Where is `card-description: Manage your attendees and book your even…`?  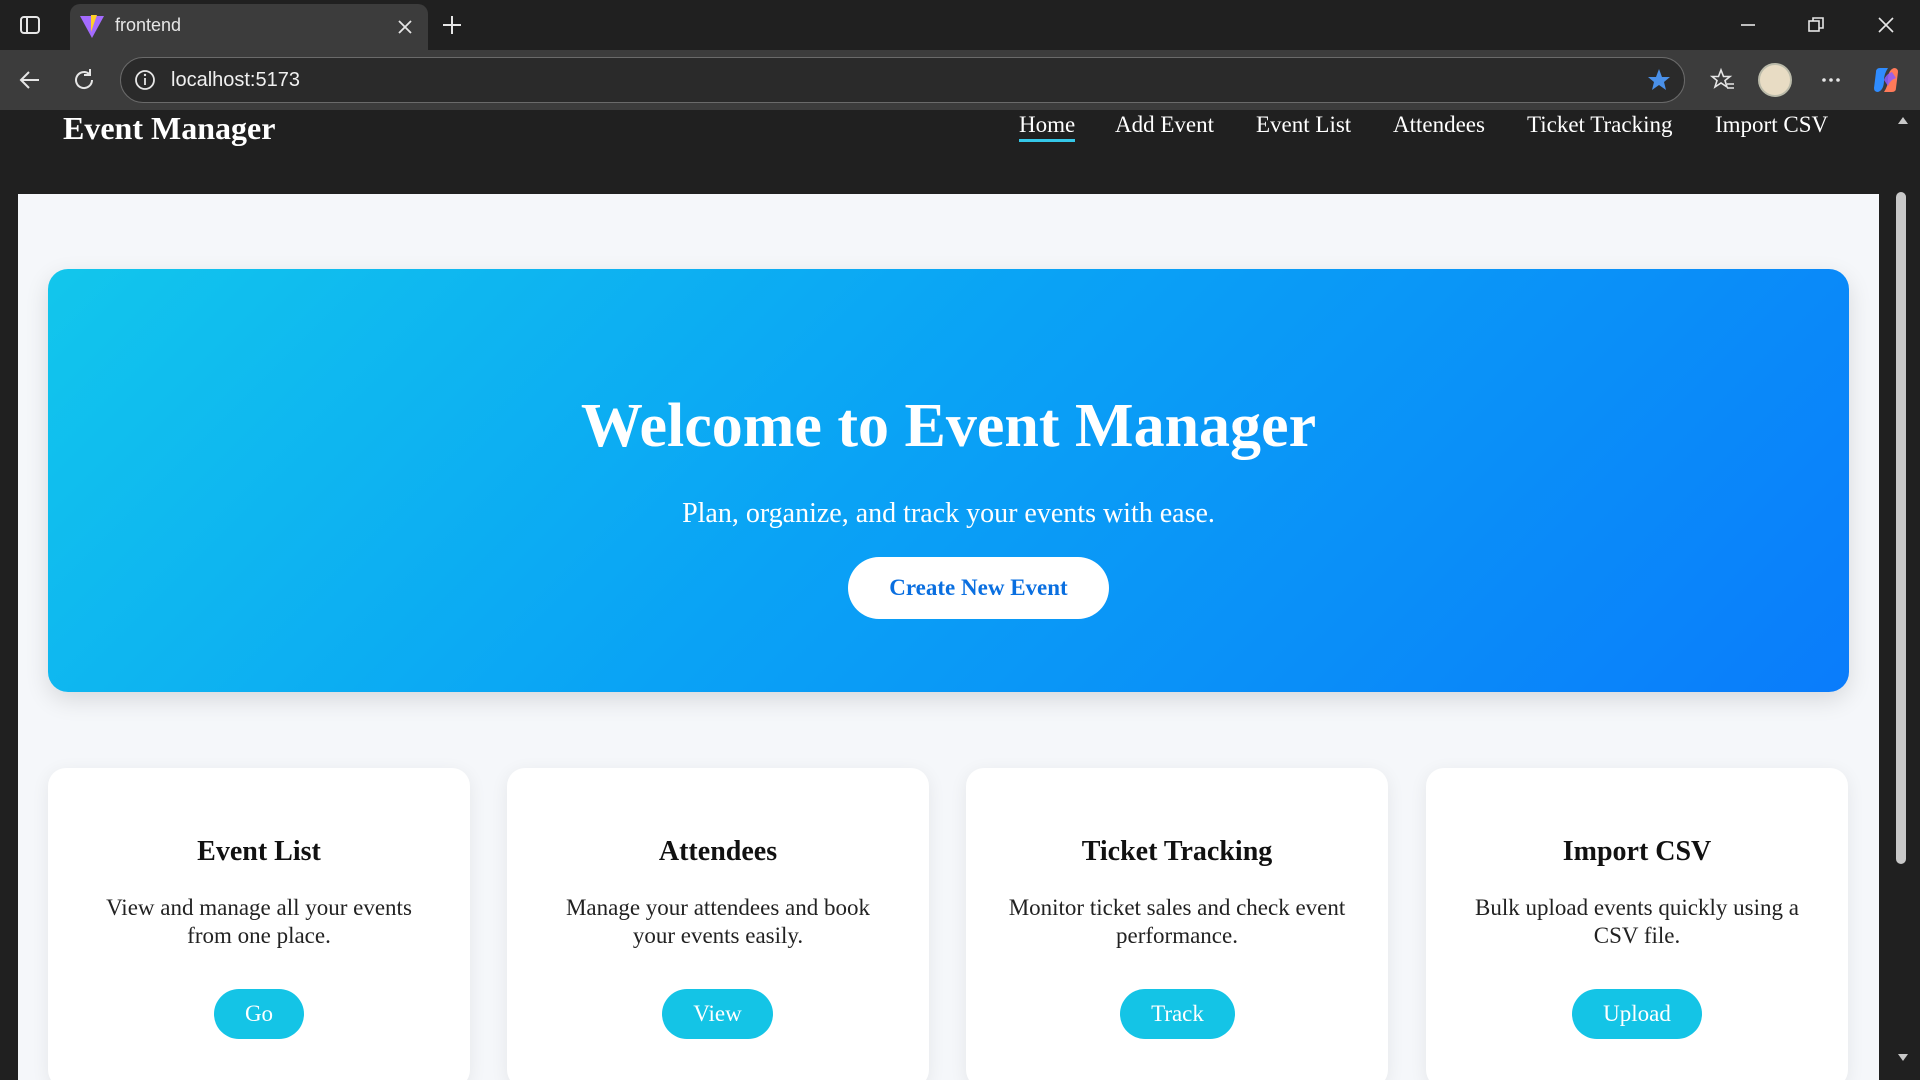
card-description: Manage your attendees and book your even… is located at coordinates (717, 921).